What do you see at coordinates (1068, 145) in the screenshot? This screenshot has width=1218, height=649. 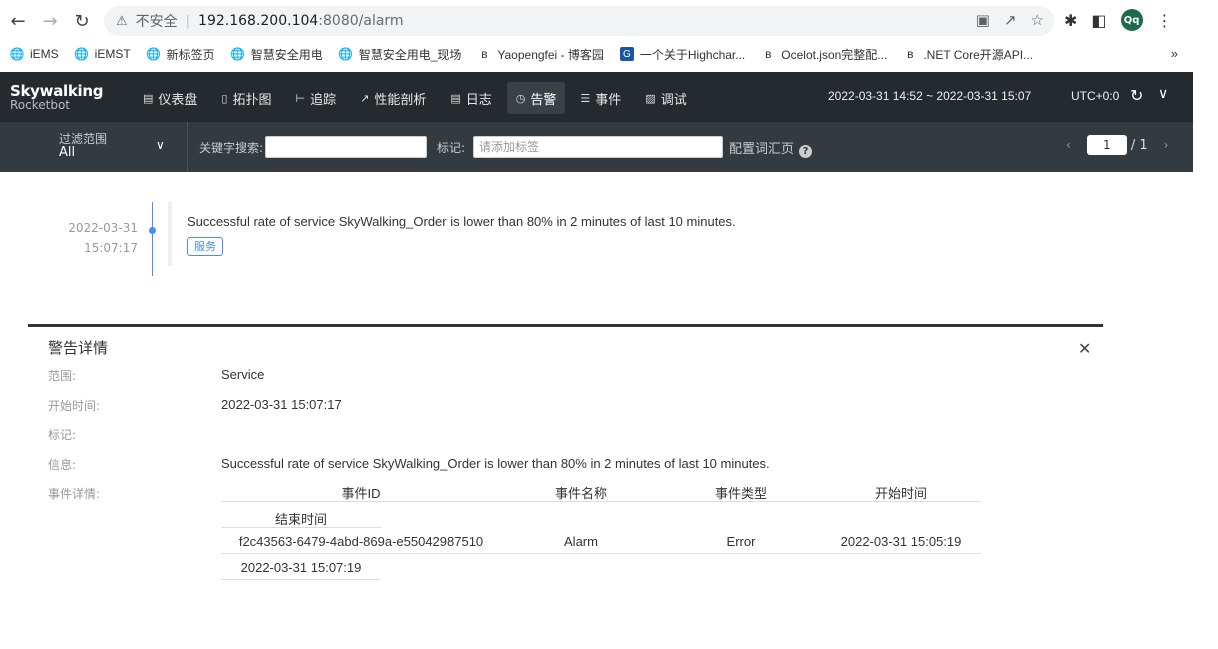 I see `chevron-left-icon: ‹` at bounding box center [1068, 145].